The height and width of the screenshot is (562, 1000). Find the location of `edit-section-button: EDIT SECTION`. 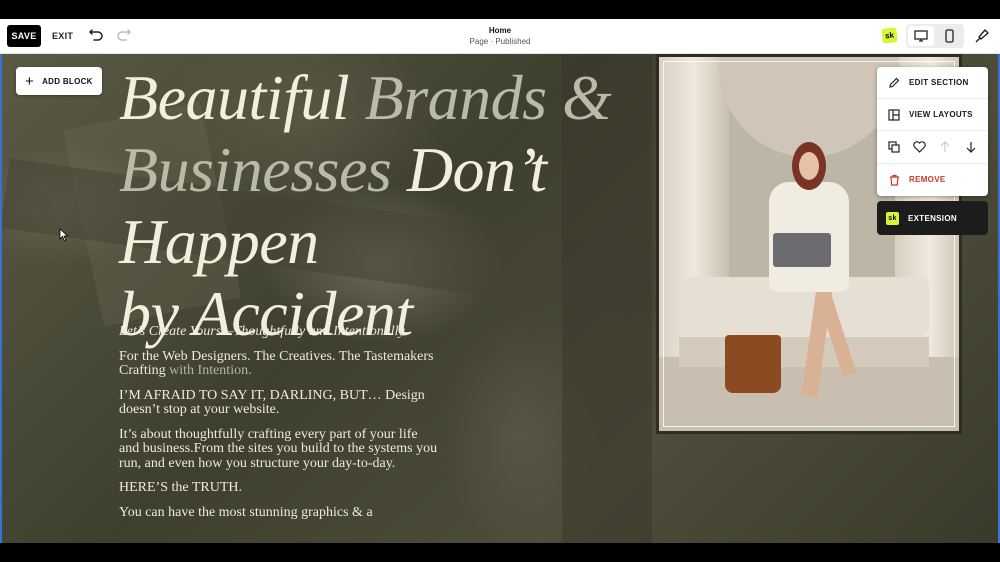

edit-section-button: EDIT SECTION is located at coordinates (932, 82).